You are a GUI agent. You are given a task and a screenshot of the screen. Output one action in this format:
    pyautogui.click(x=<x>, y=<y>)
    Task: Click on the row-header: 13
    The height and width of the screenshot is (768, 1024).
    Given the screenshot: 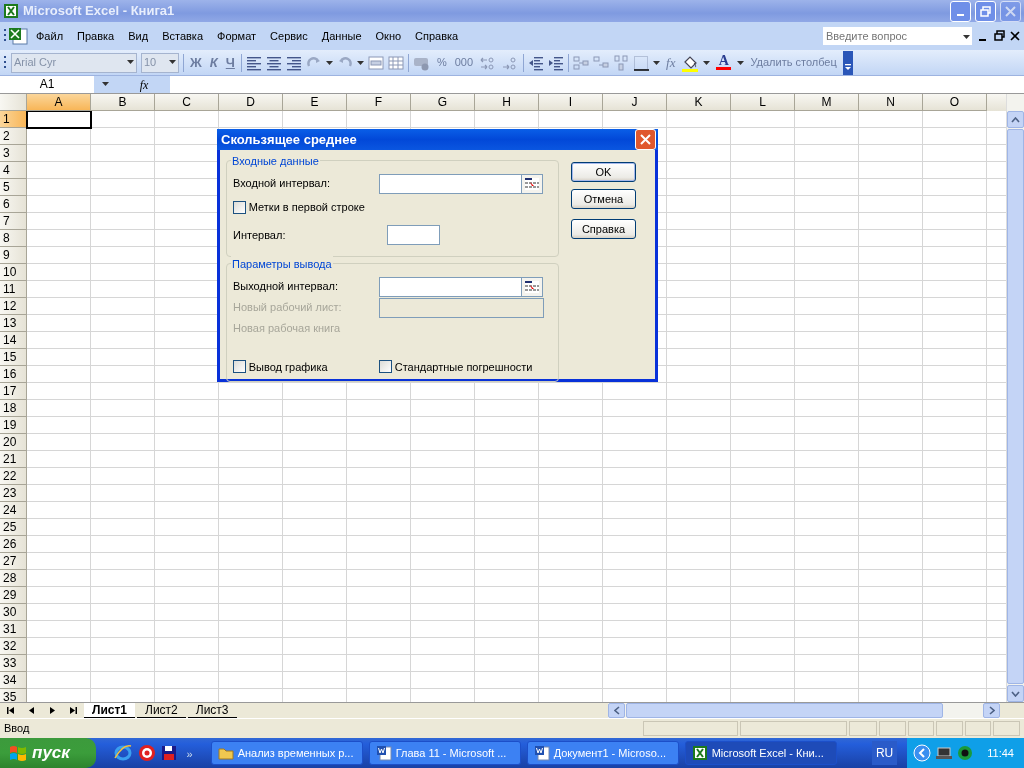 What is the action you would take?
    pyautogui.click(x=13, y=323)
    